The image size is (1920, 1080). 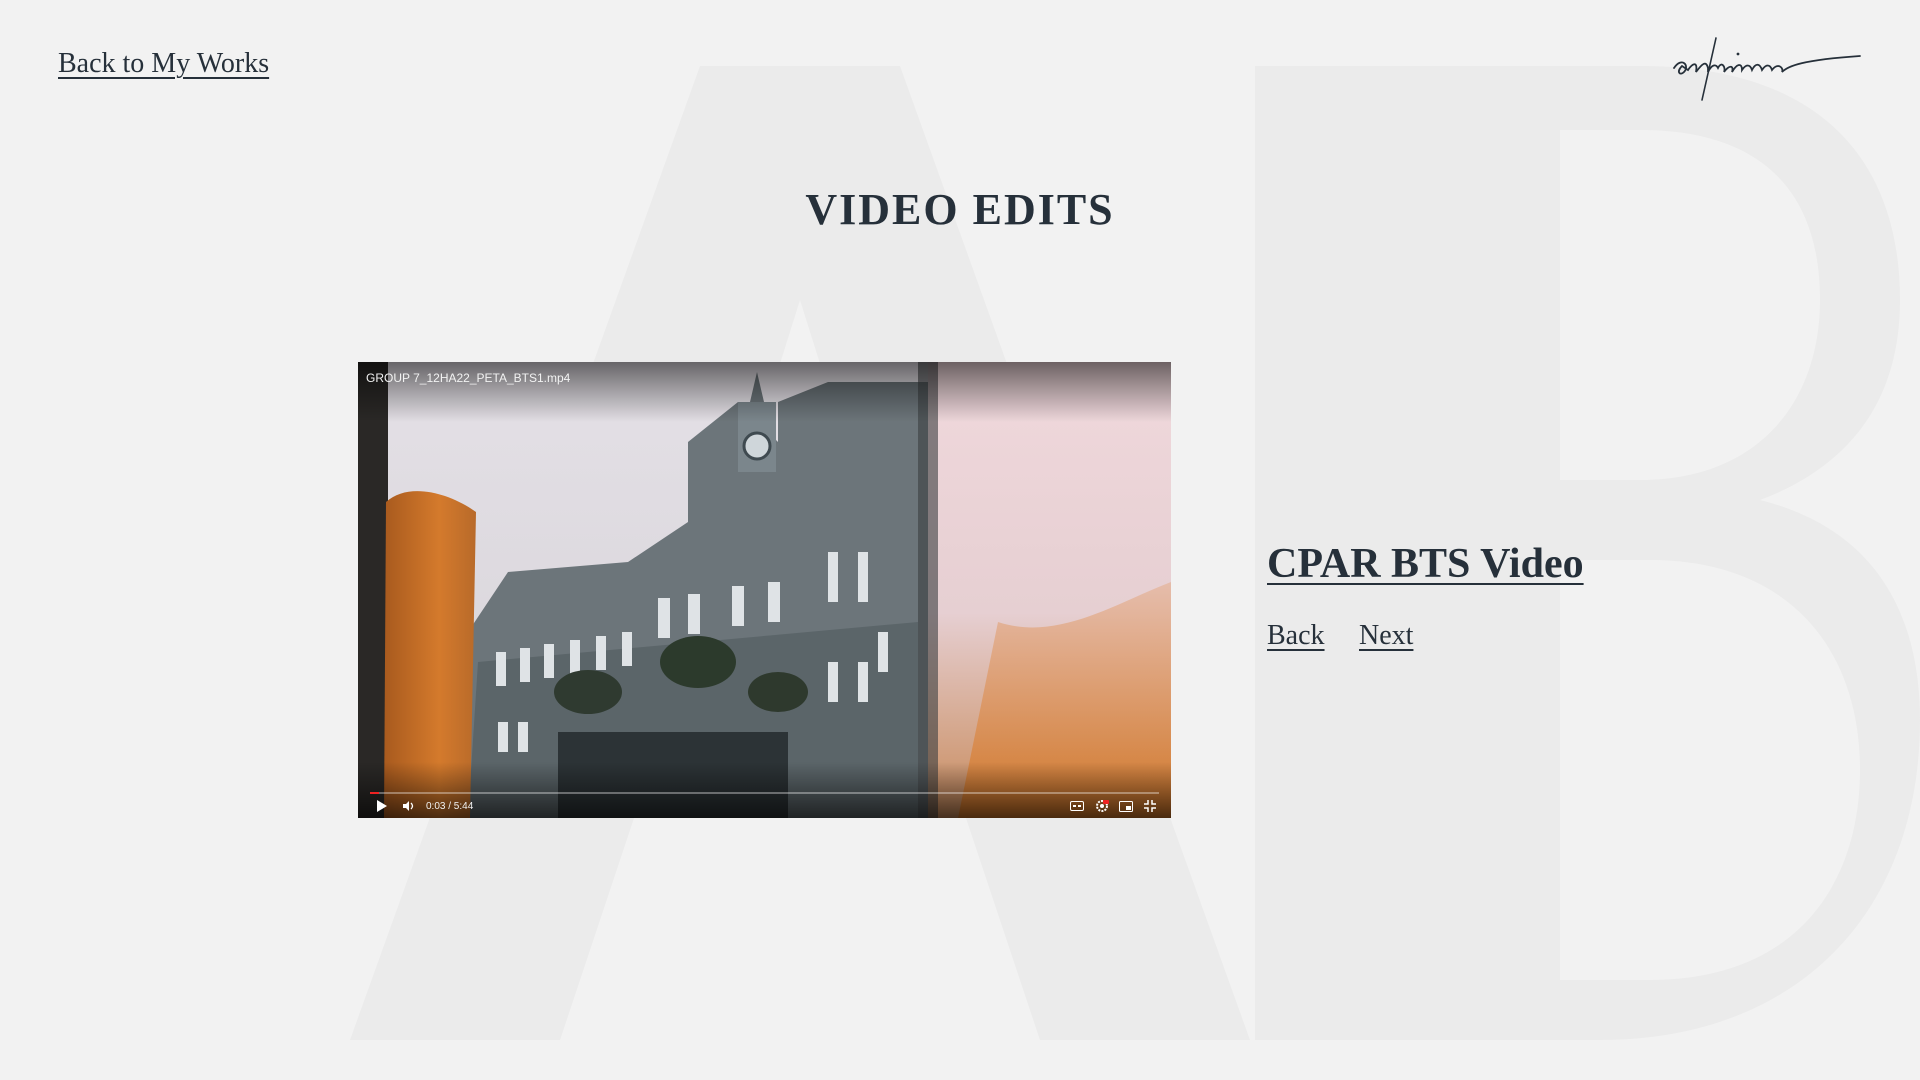 I want to click on adrianne-signature-logo, so click(x=1767, y=70).